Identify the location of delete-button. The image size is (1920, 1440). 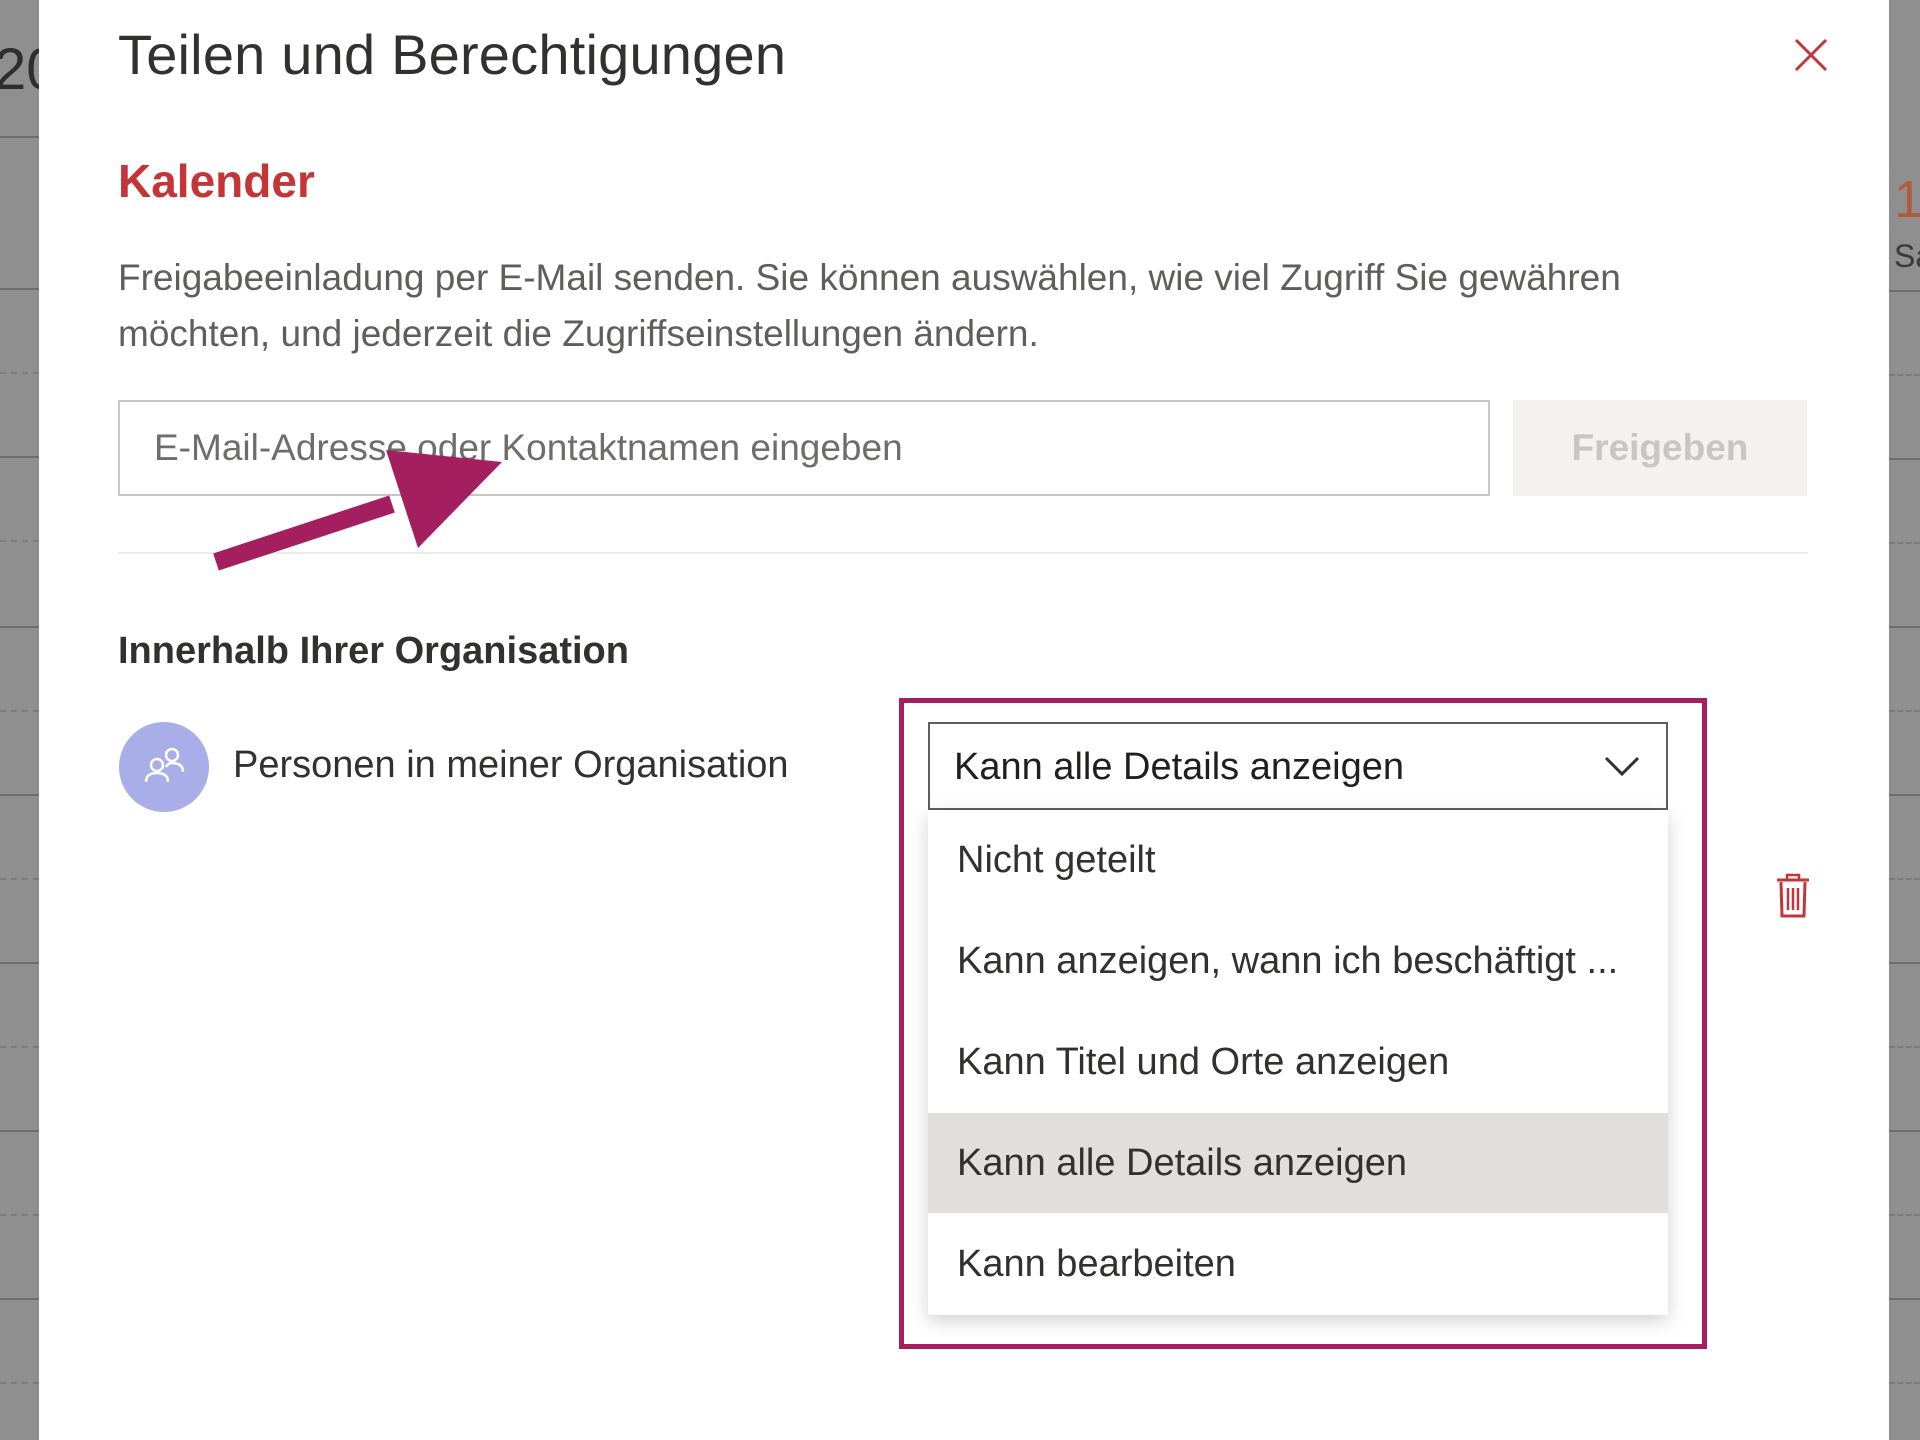
(1793, 896).